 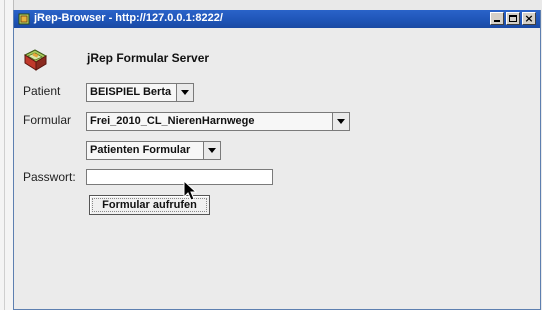 What do you see at coordinates (7, 155) in the screenshot?
I see `background-window-edge` at bounding box center [7, 155].